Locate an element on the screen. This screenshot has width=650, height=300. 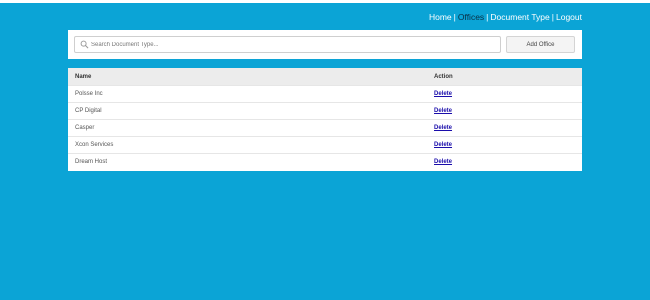
nav-document-type: Document Type is located at coordinates (519, 17).